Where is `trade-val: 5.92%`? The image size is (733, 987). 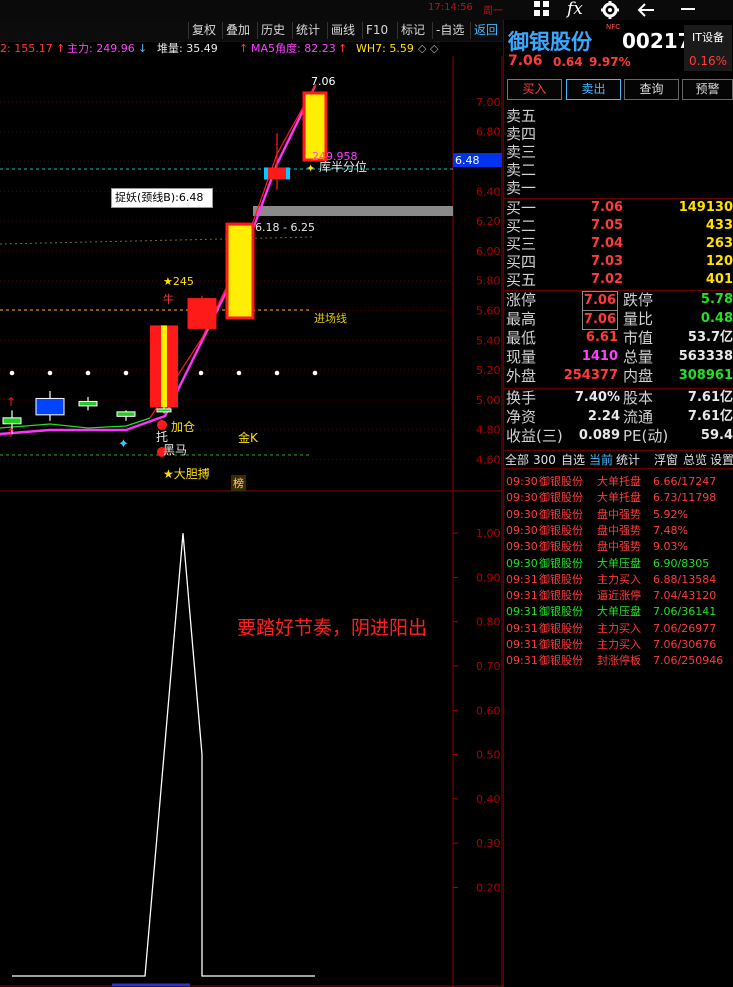 trade-val: 5.92% is located at coordinates (670, 514).